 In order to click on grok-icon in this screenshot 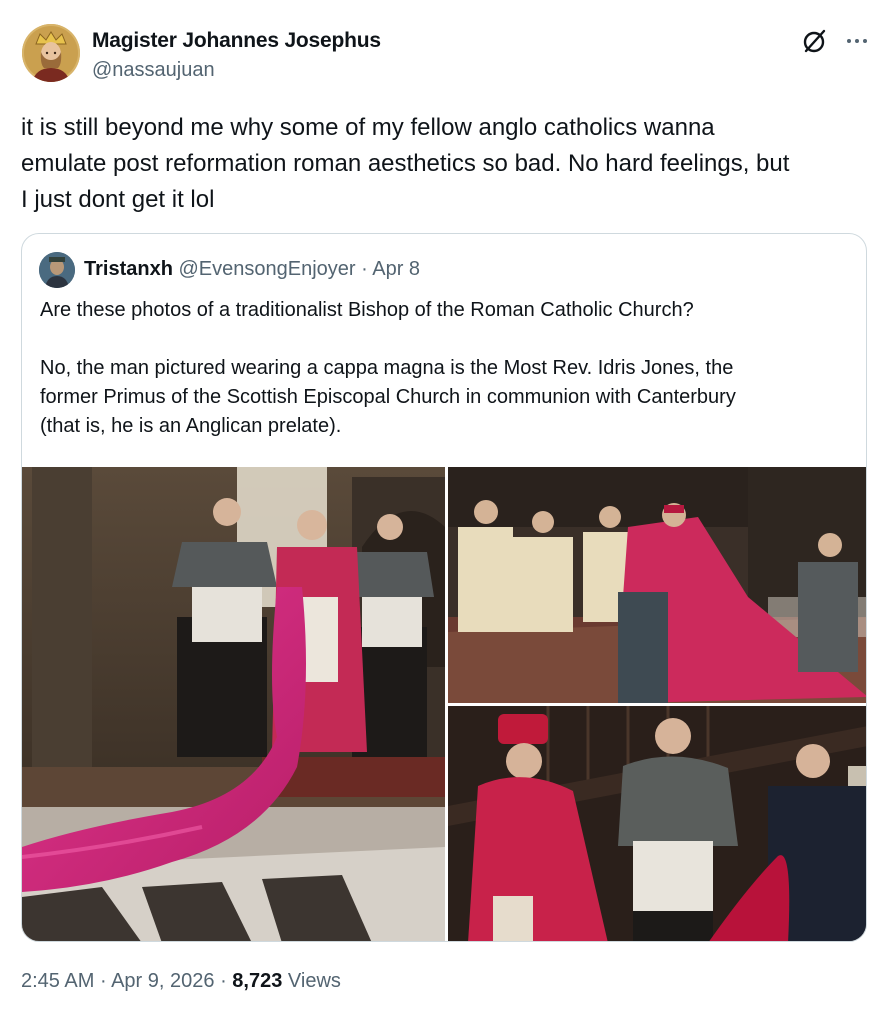, I will do `click(815, 41)`.